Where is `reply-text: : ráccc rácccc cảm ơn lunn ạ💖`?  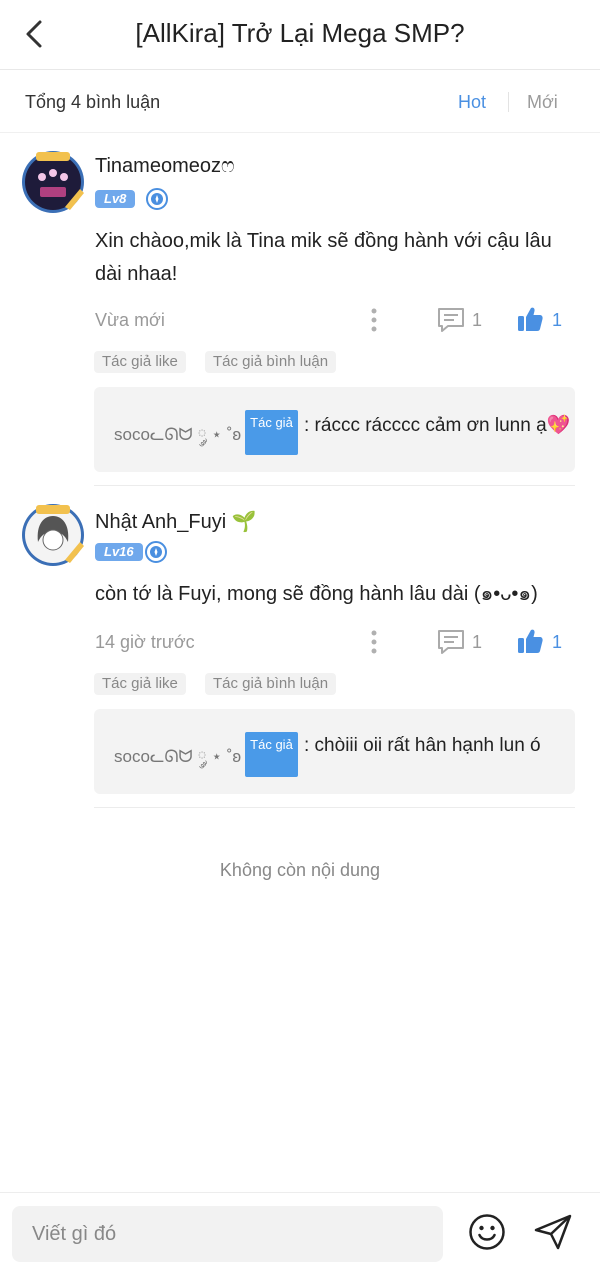
reply-text: : ráccc rácccc cảm ơn lunn ạ💖 is located at coordinates (437, 425).